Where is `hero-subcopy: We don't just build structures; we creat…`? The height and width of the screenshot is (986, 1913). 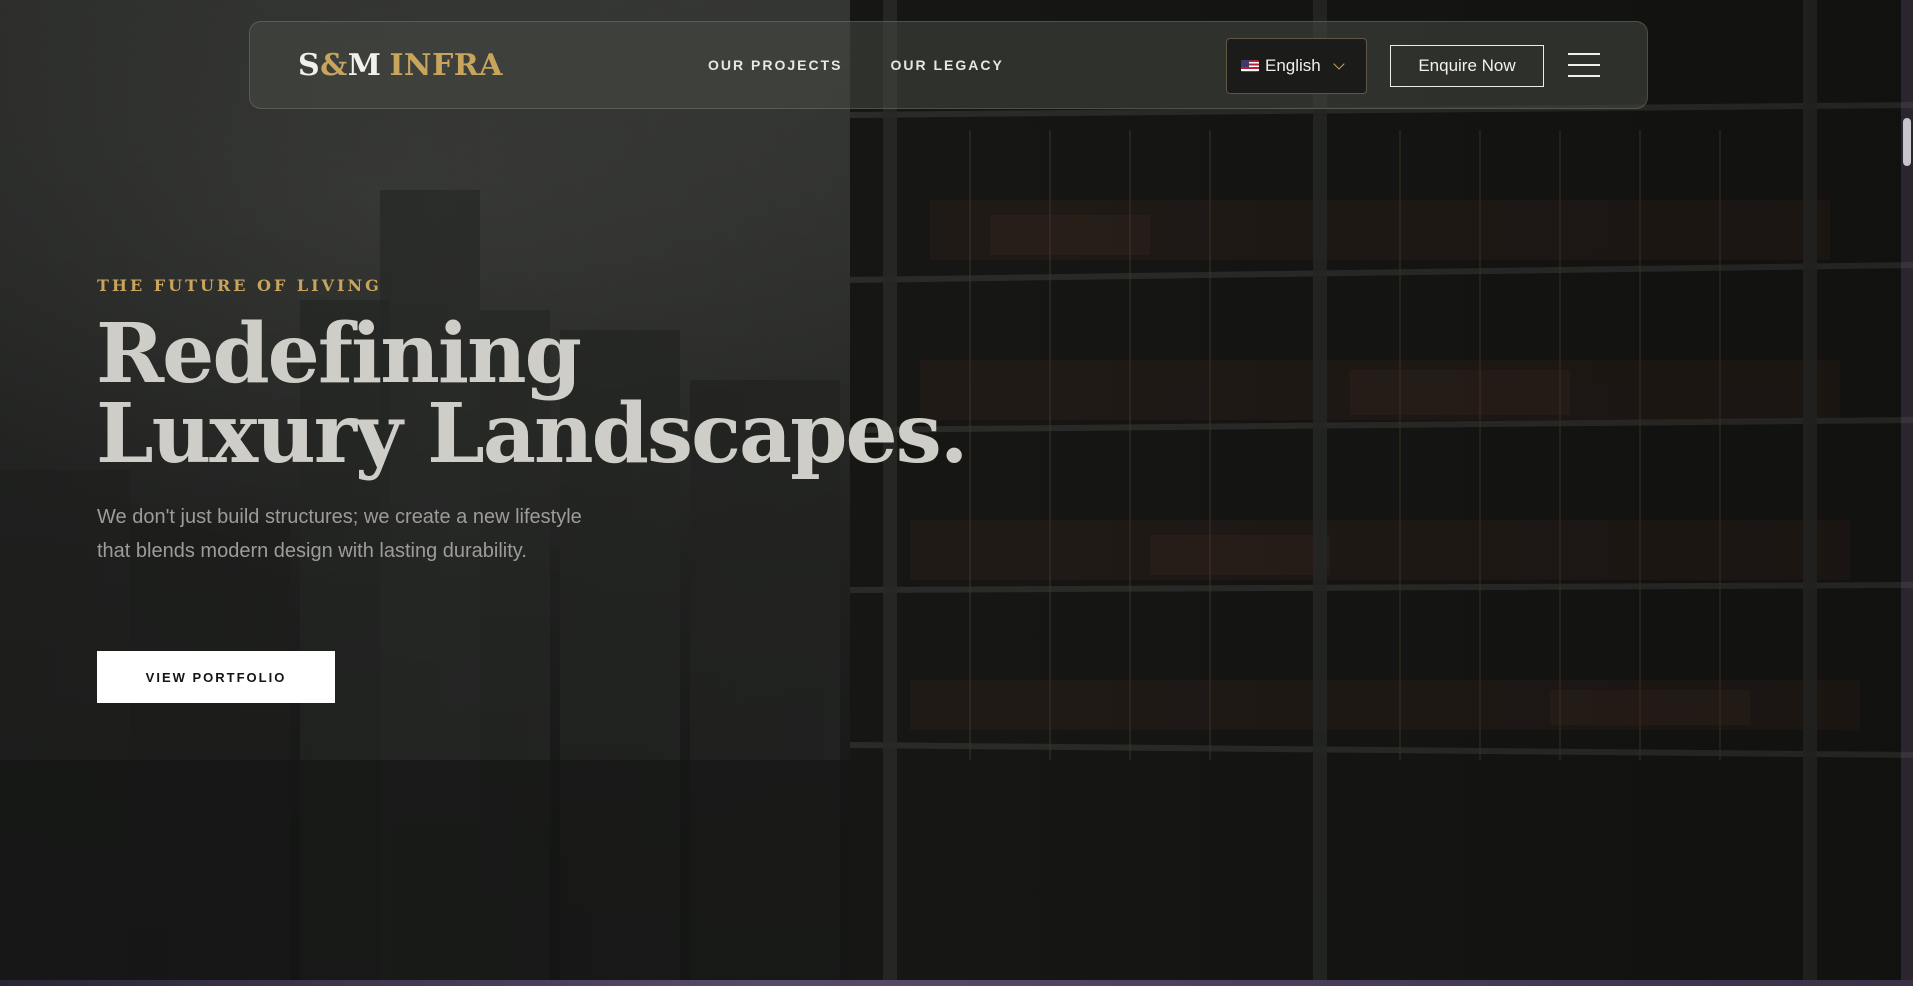 hero-subcopy: We don't just build structures; we creat… is located at coordinates (339, 534).